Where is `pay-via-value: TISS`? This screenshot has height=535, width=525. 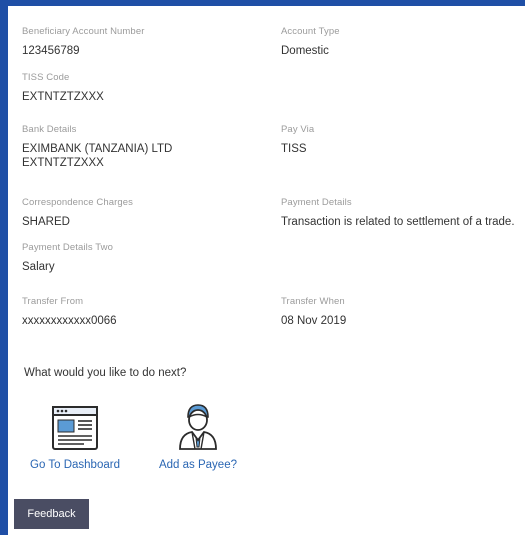 pay-via-value: TISS is located at coordinates (294, 149).